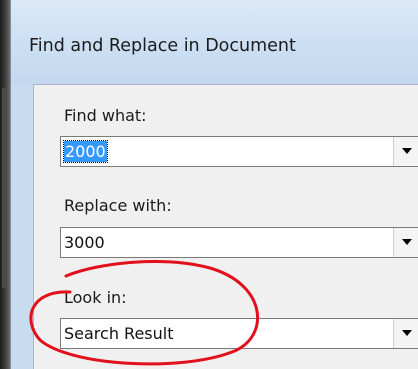 This screenshot has height=369, width=418. Describe the element at coordinates (119, 333) in the screenshot. I see `look-in-value: Search Result` at that location.